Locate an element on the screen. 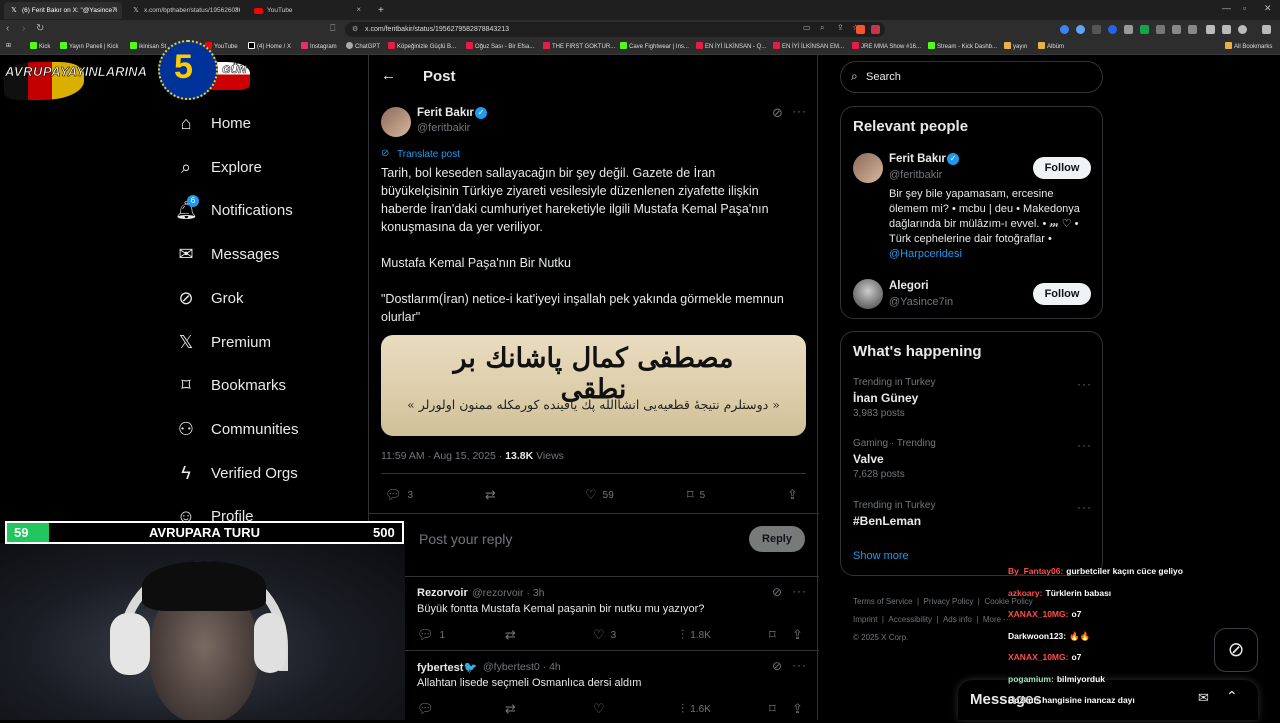  bookmark-item: (4) Home / X is located at coordinates (269, 46).